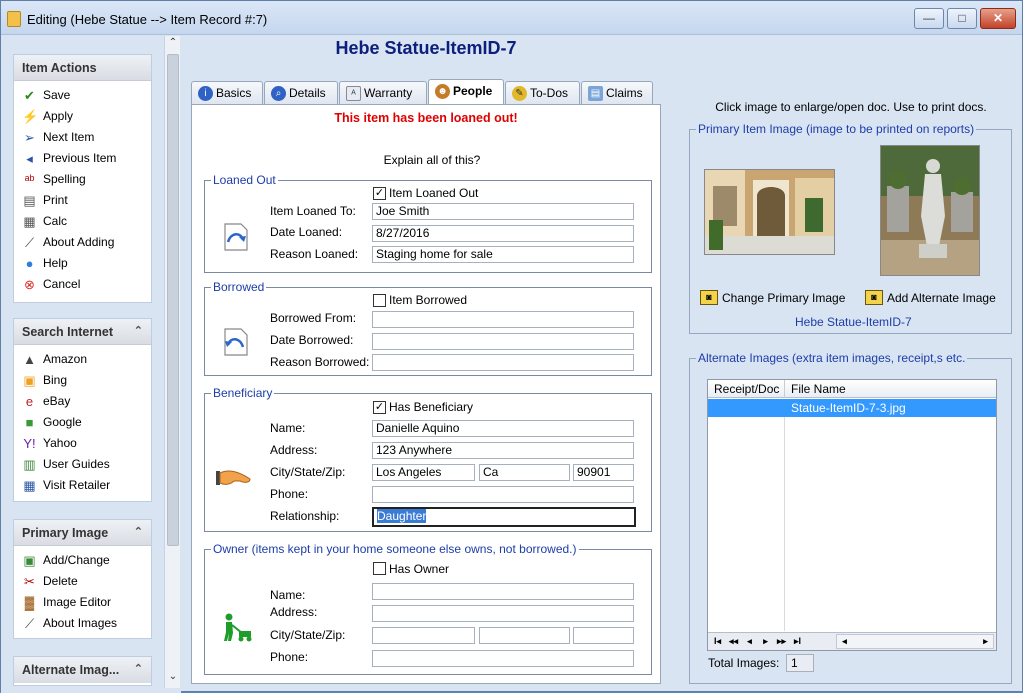 This screenshot has height=693, width=1023. What do you see at coordinates (76, 560) in the screenshot?
I see `sidebar-item-label: Add/Change` at bounding box center [76, 560].